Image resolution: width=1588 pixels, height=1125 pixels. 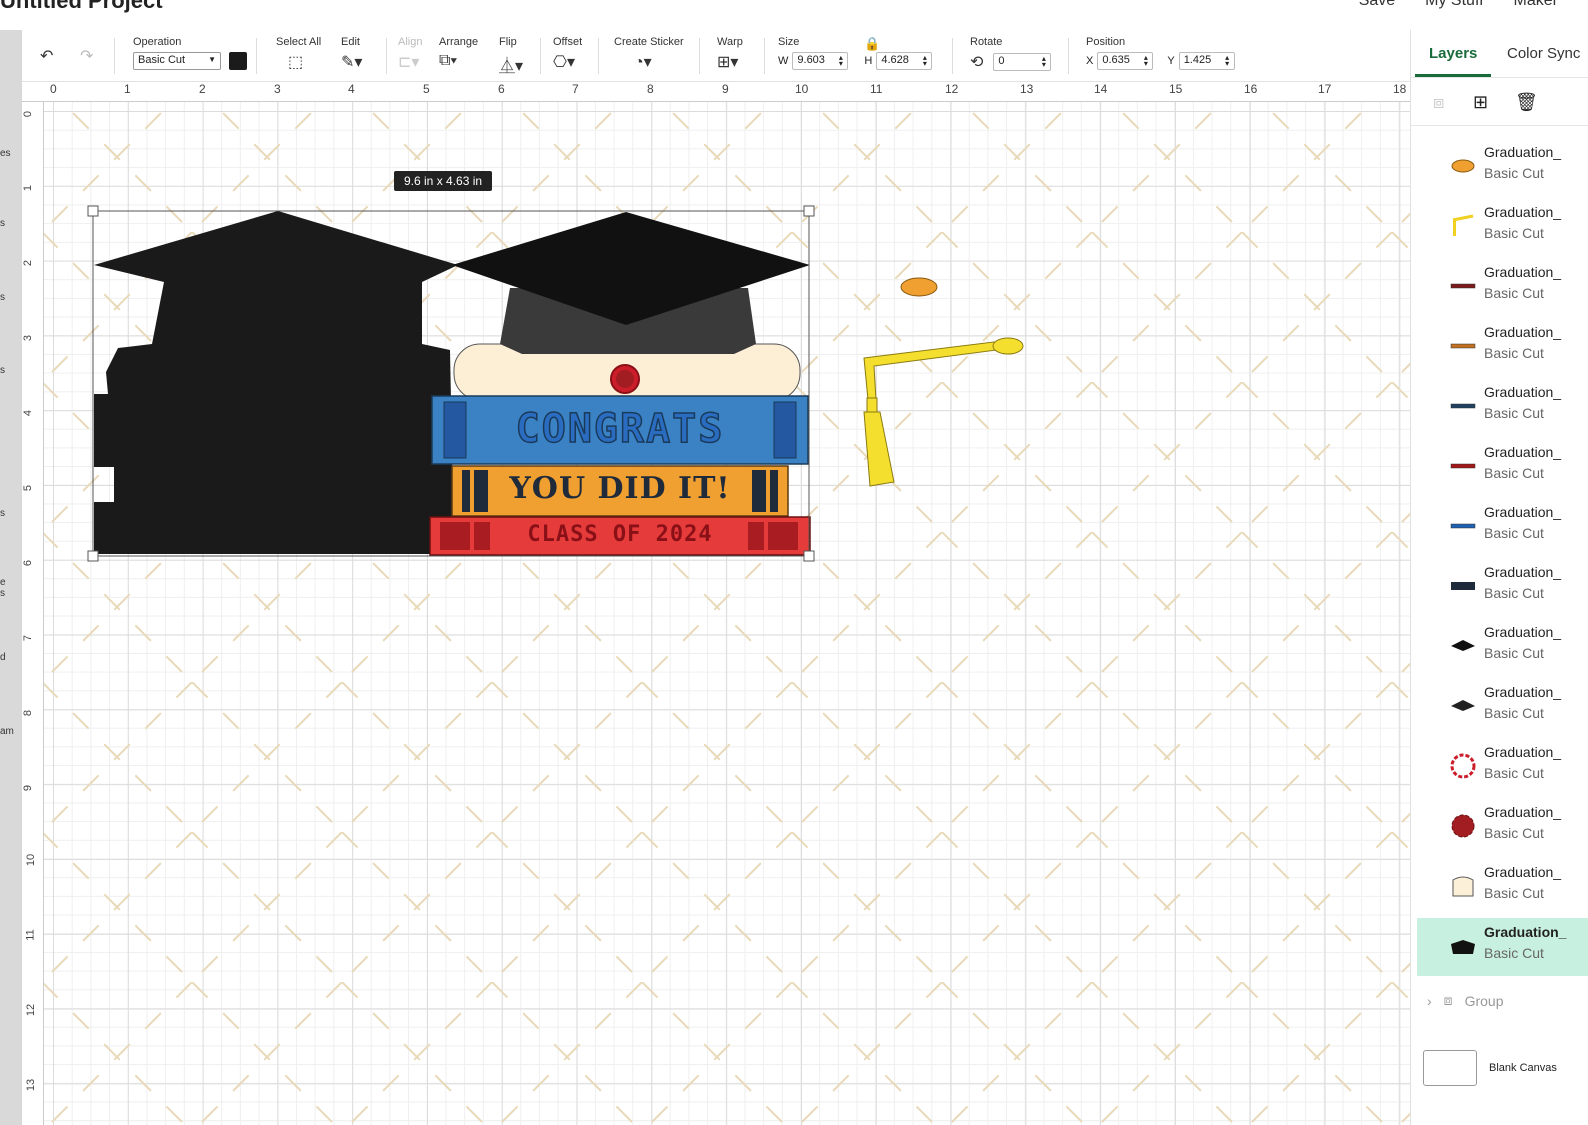 What do you see at coordinates (1463, 706) in the screenshot?
I see `cap-icon` at bounding box center [1463, 706].